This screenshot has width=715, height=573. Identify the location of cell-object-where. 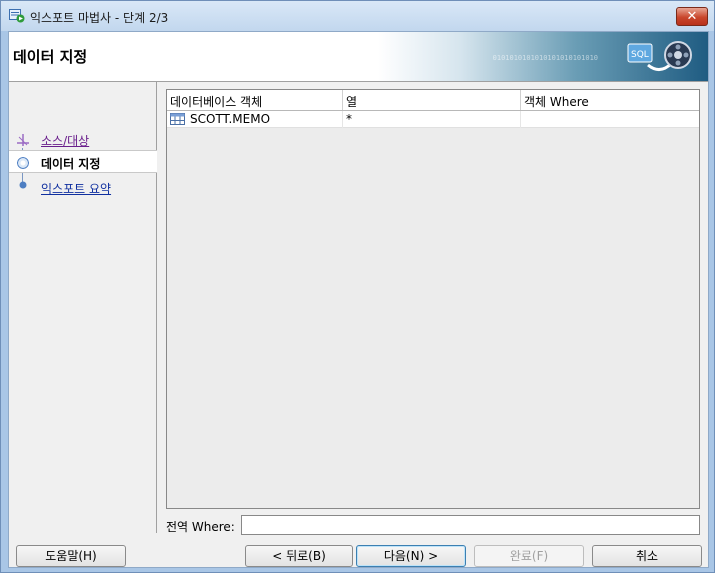
(610, 119).